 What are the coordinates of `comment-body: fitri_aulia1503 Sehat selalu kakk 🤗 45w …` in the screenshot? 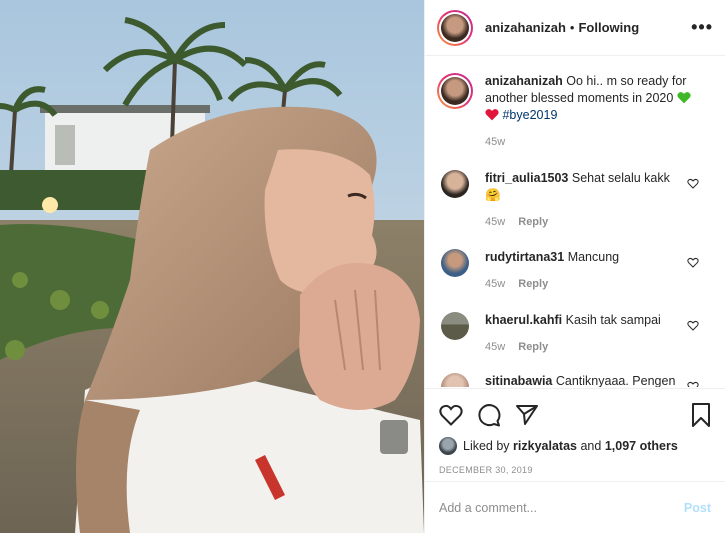 It's located at (590, 200).